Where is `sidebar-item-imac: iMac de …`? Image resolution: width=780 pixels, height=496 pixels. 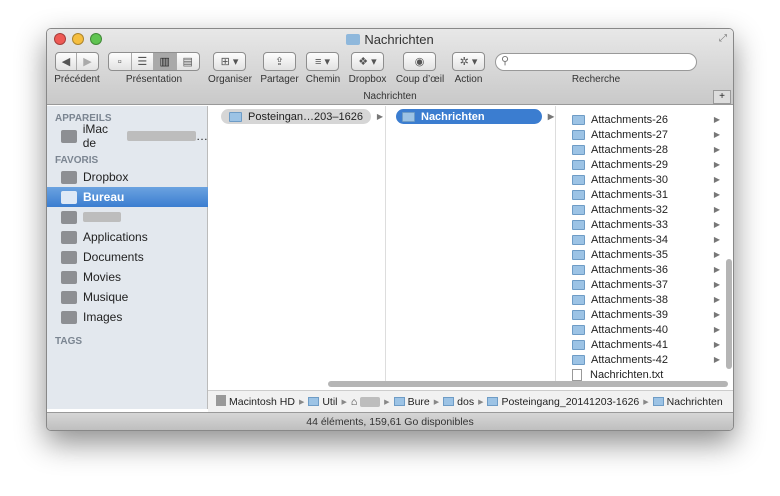 sidebar-item-imac: iMac de … is located at coordinates (127, 136).